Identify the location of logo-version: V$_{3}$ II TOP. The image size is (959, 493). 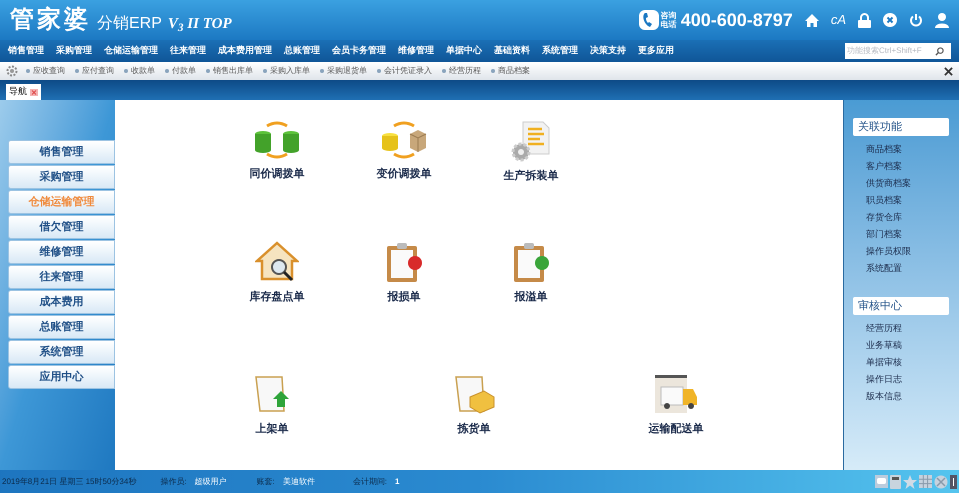
(200, 24).